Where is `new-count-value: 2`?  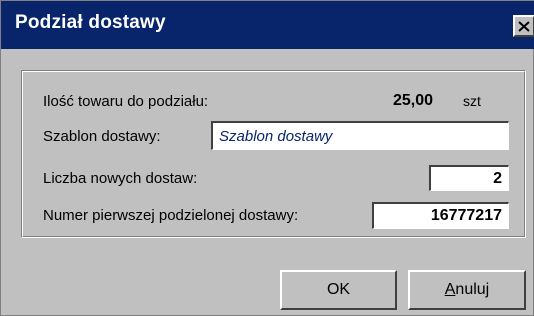 new-count-value: 2 is located at coordinates (497, 178).